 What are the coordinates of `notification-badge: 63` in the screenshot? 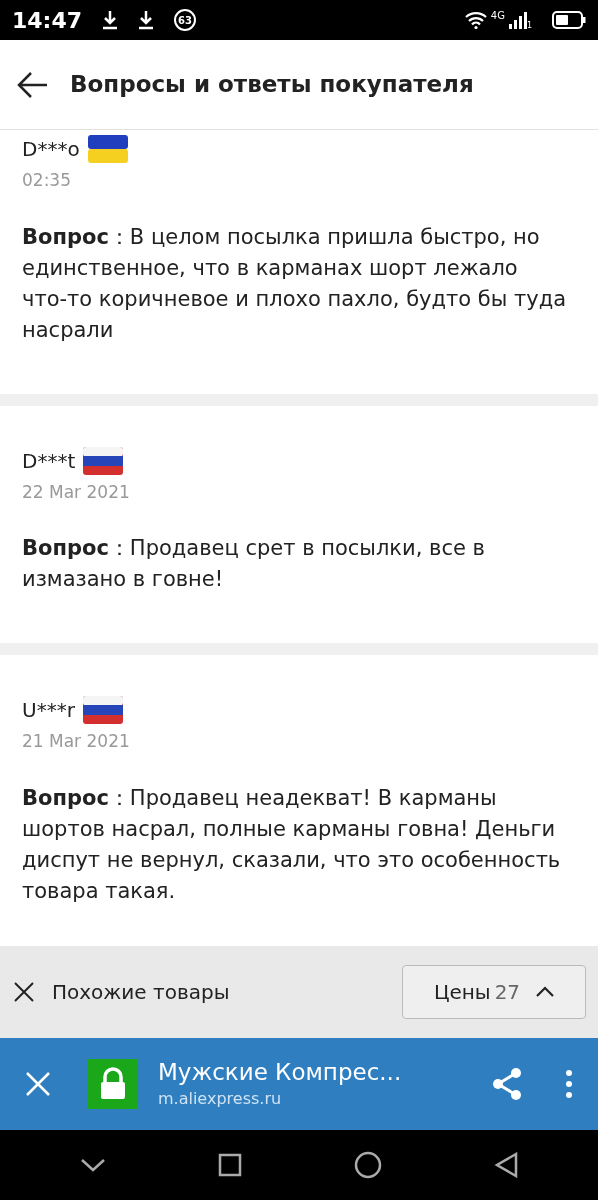 It's located at (185, 20).